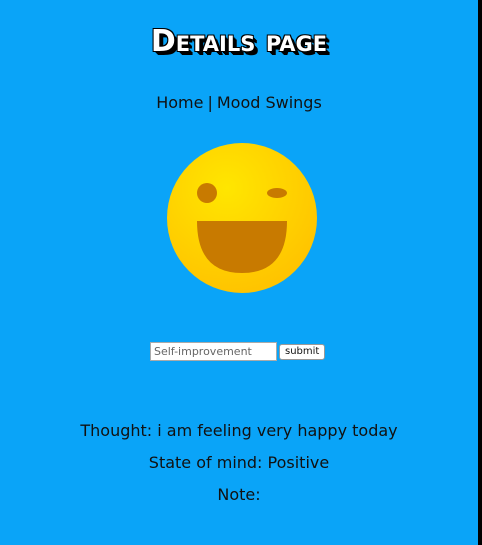 This screenshot has height=545, width=482. I want to click on category-input, so click(213, 351).